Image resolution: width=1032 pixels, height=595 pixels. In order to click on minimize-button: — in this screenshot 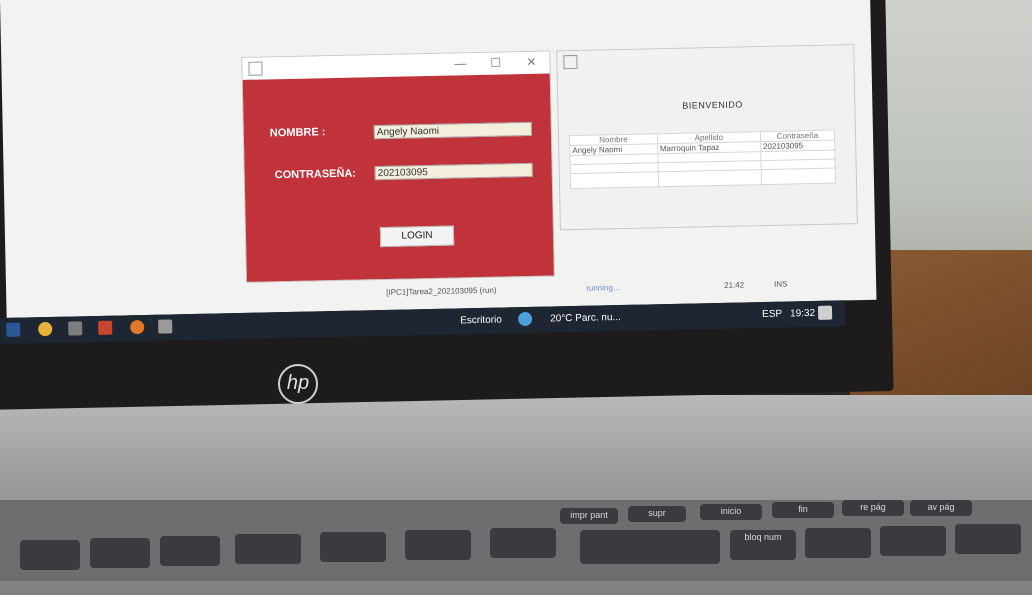, I will do `click(460, 63)`.